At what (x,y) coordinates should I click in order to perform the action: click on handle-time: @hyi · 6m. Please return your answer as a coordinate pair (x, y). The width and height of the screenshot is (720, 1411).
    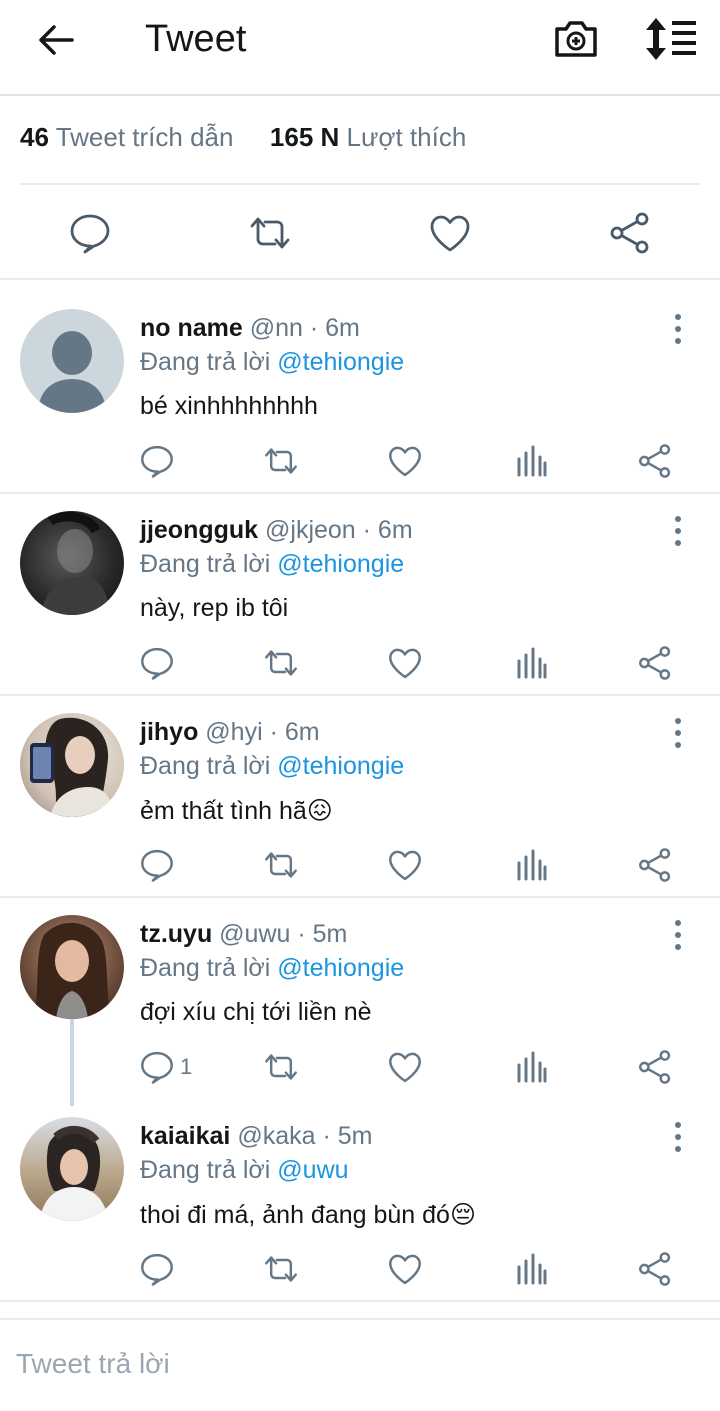
    Looking at the image, I should click on (262, 732).